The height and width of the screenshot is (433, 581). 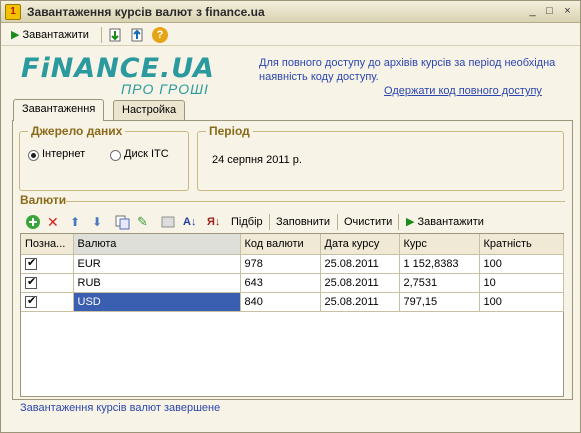 I want to click on currency-cell: USD, so click(x=157, y=302).